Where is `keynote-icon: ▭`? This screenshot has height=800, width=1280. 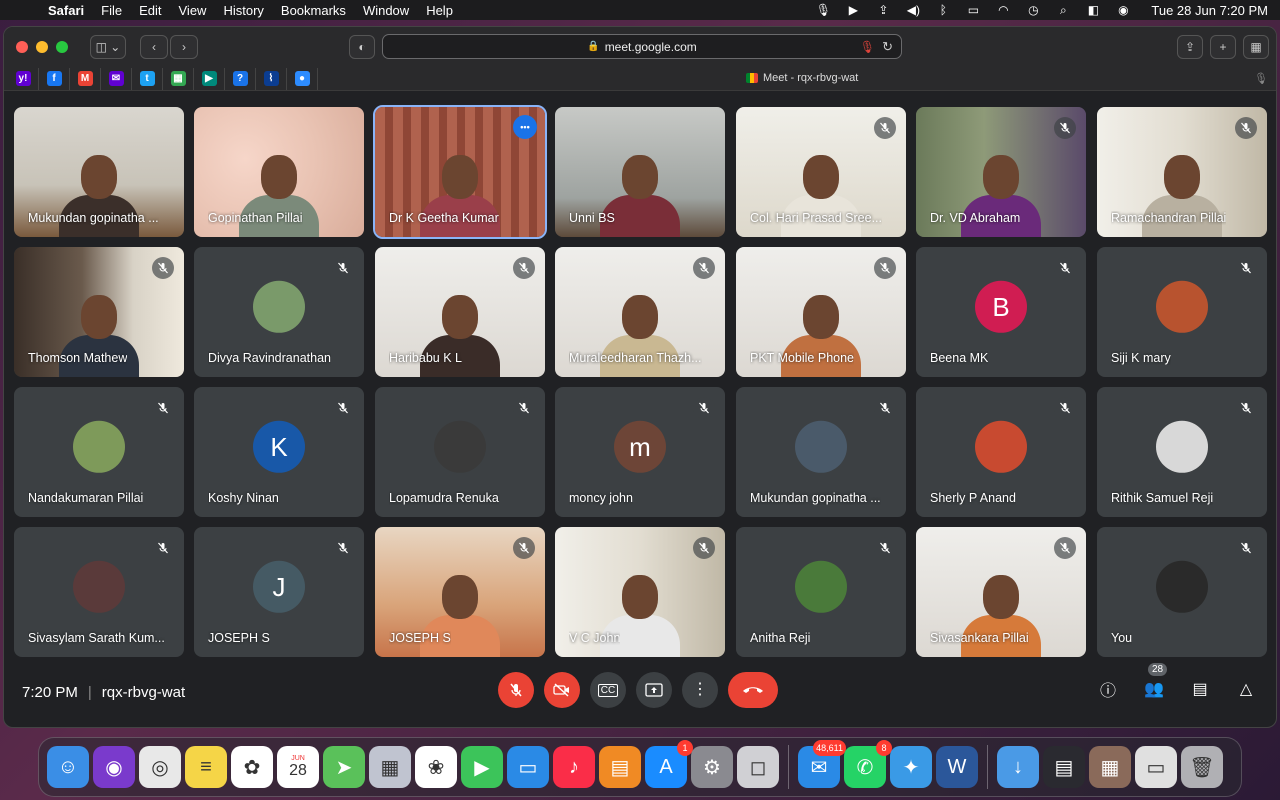 keynote-icon: ▭ is located at coordinates (528, 767).